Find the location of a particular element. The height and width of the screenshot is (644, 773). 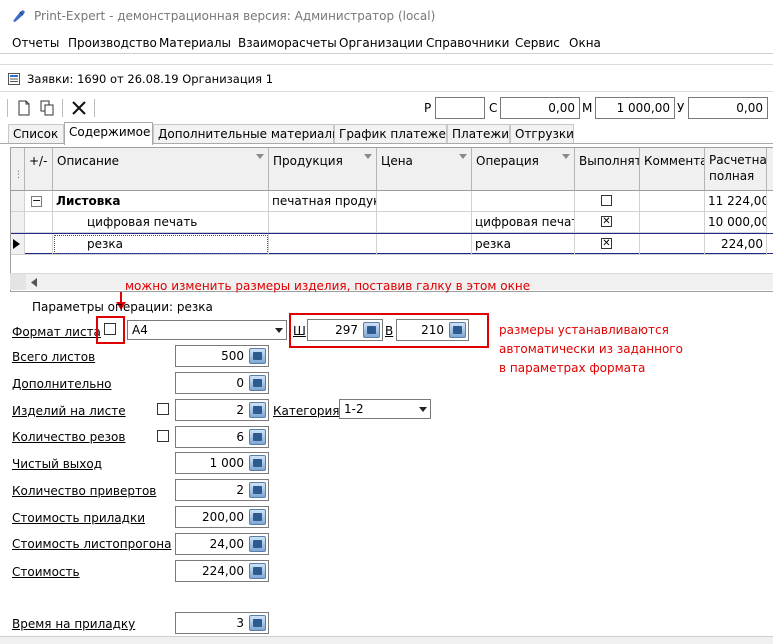

menu-service: Сервис is located at coordinates (537, 43).